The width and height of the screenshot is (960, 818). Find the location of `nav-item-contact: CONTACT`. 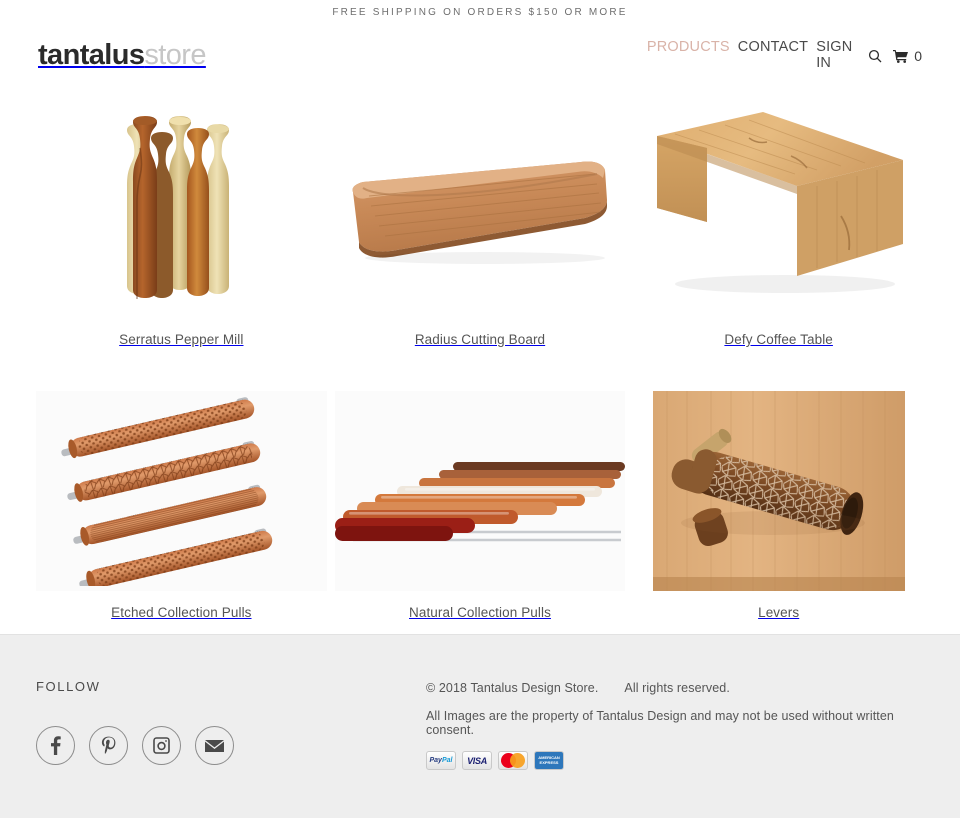

nav-item-contact: CONTACT is located at coordinates (773, 47).